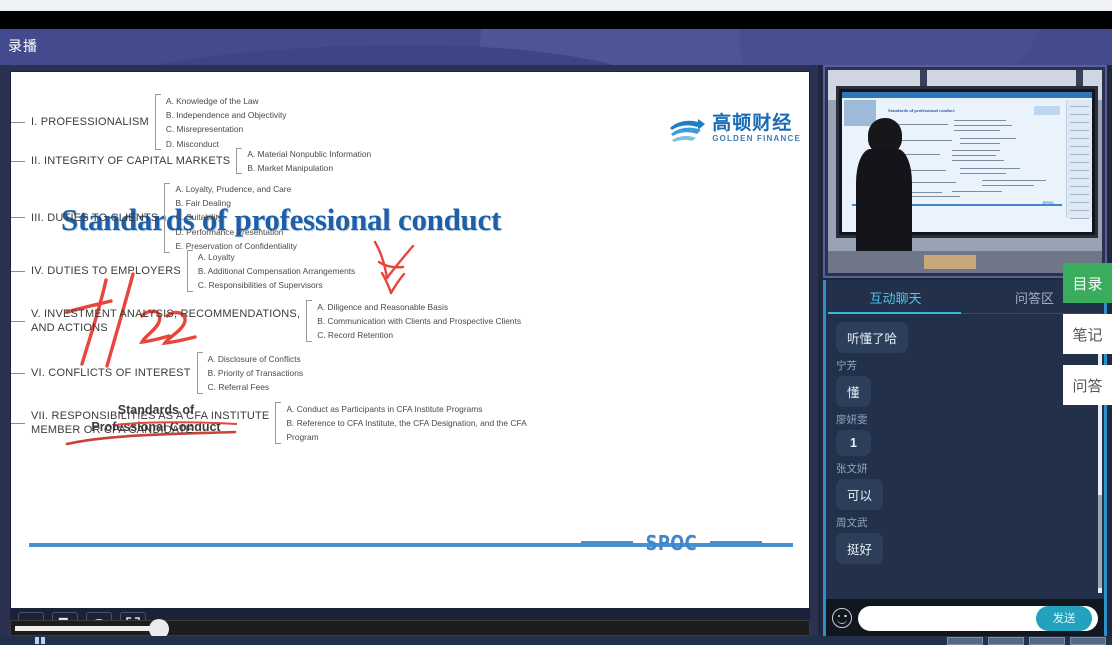  Describe the element at coordinates (556, 5) in the screenshot. I see `window-top-margin` at that location.